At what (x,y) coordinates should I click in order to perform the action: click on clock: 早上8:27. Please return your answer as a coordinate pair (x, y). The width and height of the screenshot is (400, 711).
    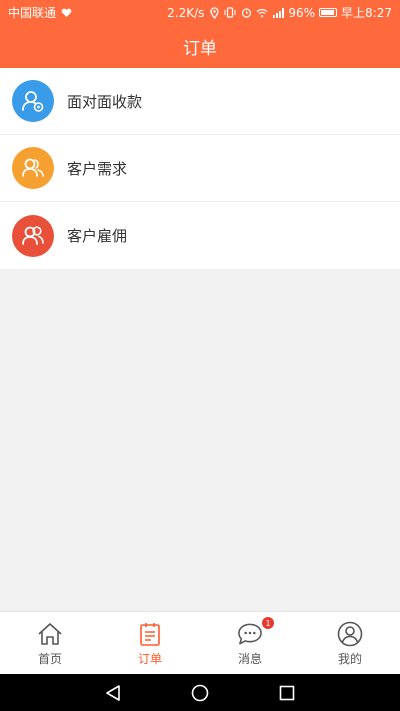
    Looking at the image, I should click on (366, 13).